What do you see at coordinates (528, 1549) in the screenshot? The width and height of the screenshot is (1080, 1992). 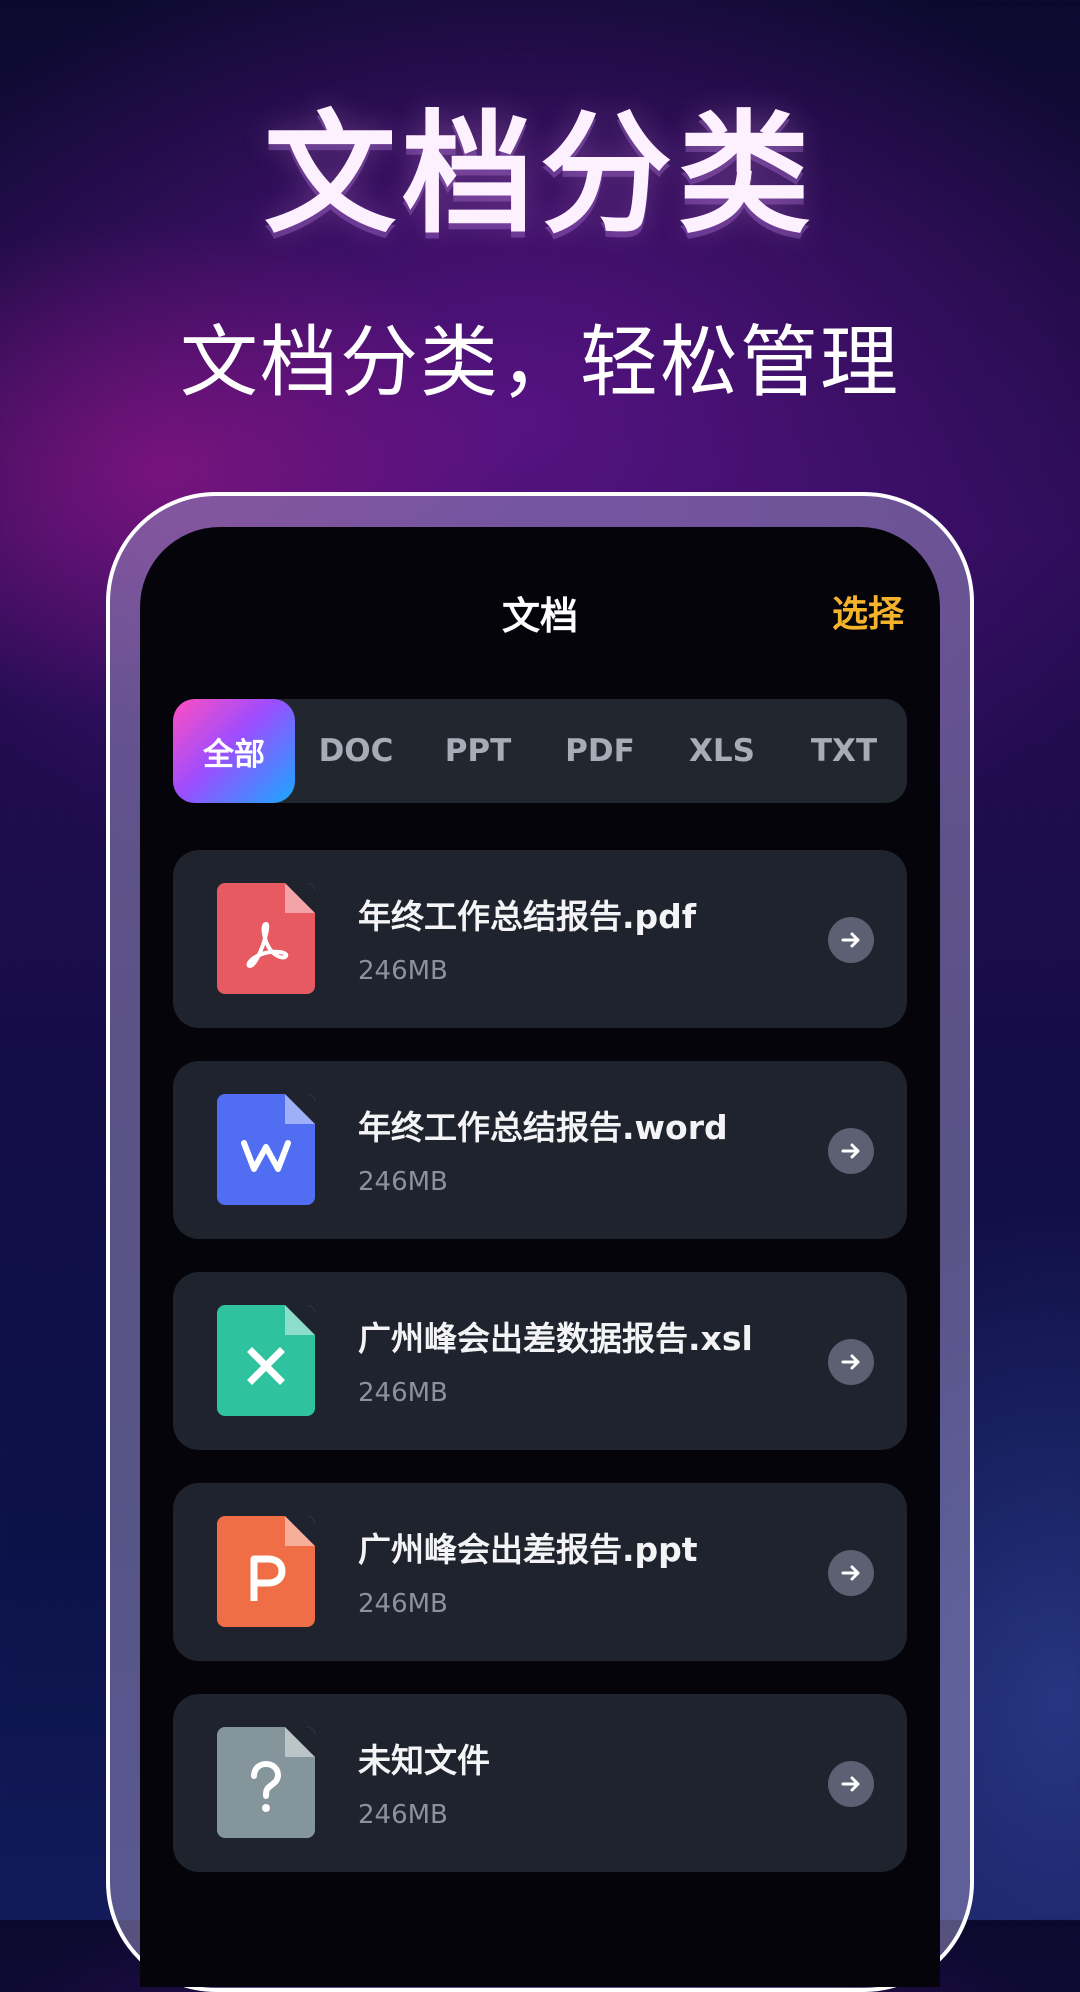 I see `file-name: 广州峰会出差报告.ppt` at bounding box center [528, 1549].